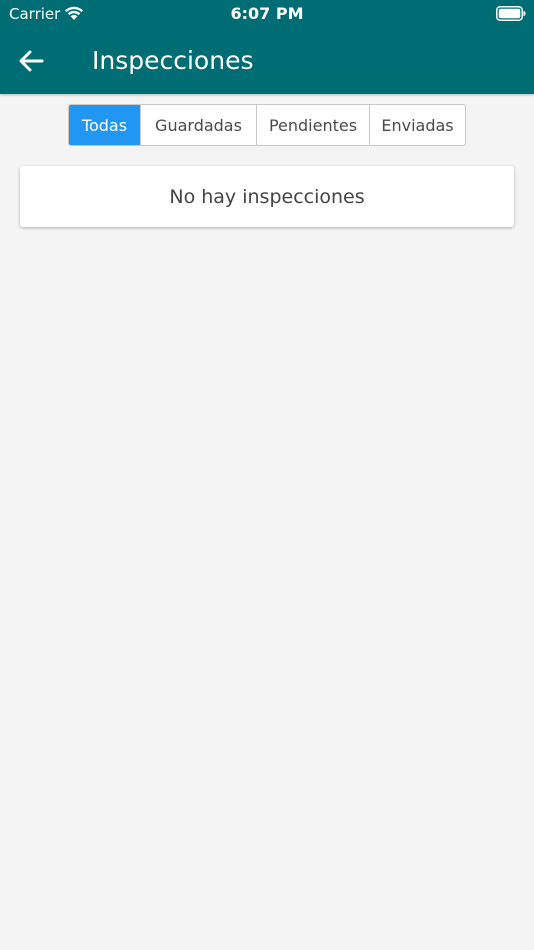 The height and width of the screenshot is (950, 534). I want to click on status-time: 6:07 PM, so click(267, 13).